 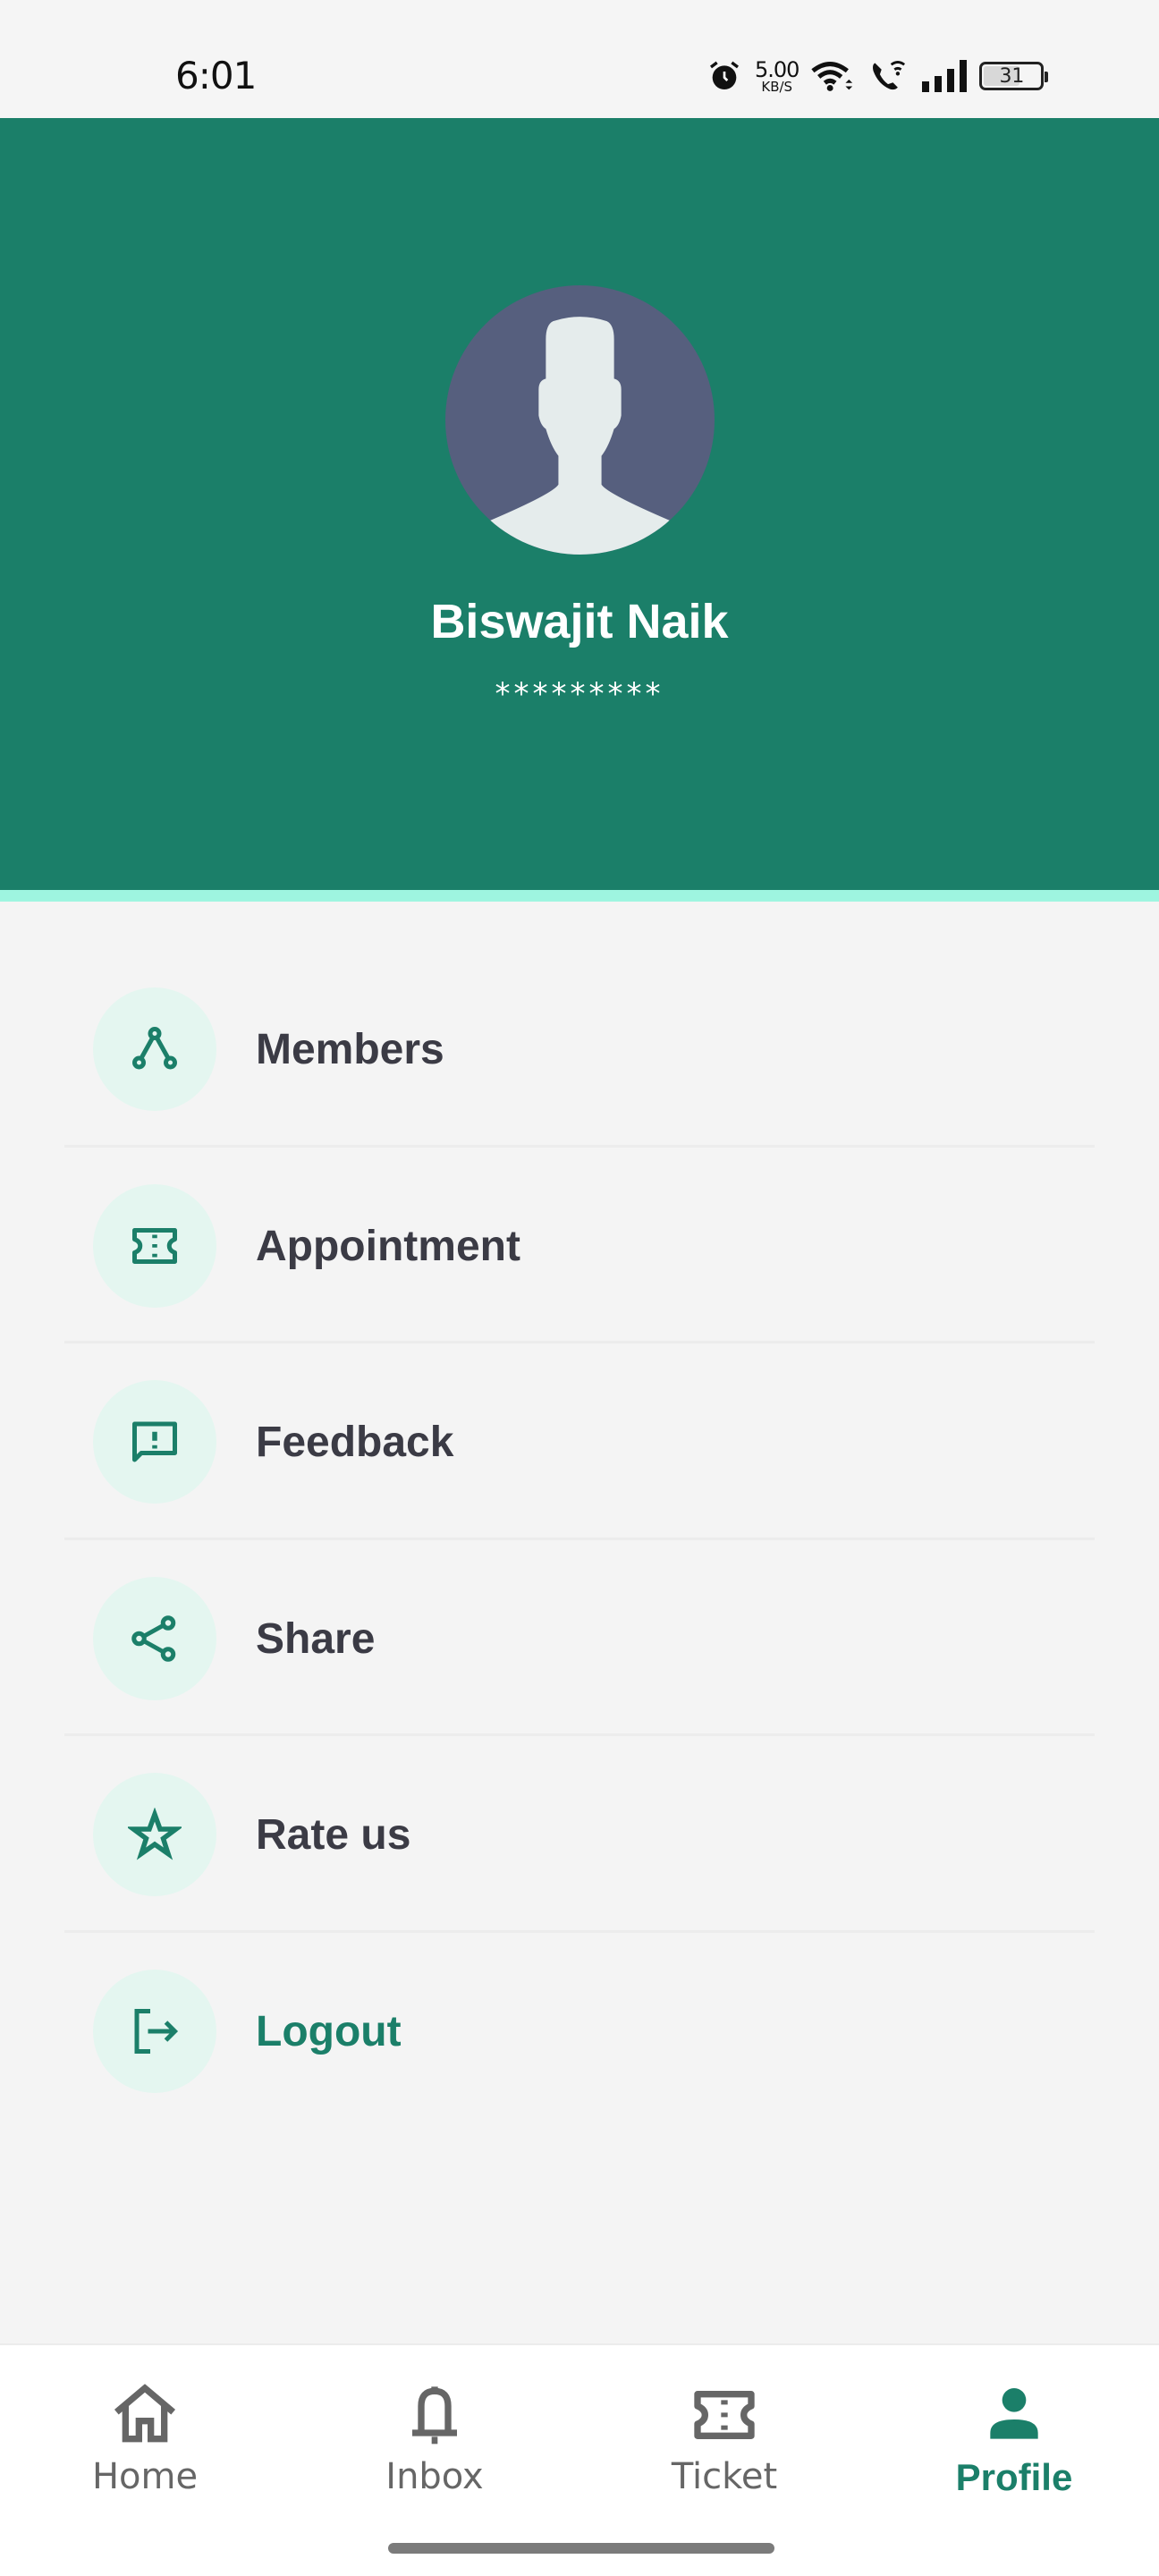 I want to click on network-speed-unit: KB/S, so click(x=777, y=86).